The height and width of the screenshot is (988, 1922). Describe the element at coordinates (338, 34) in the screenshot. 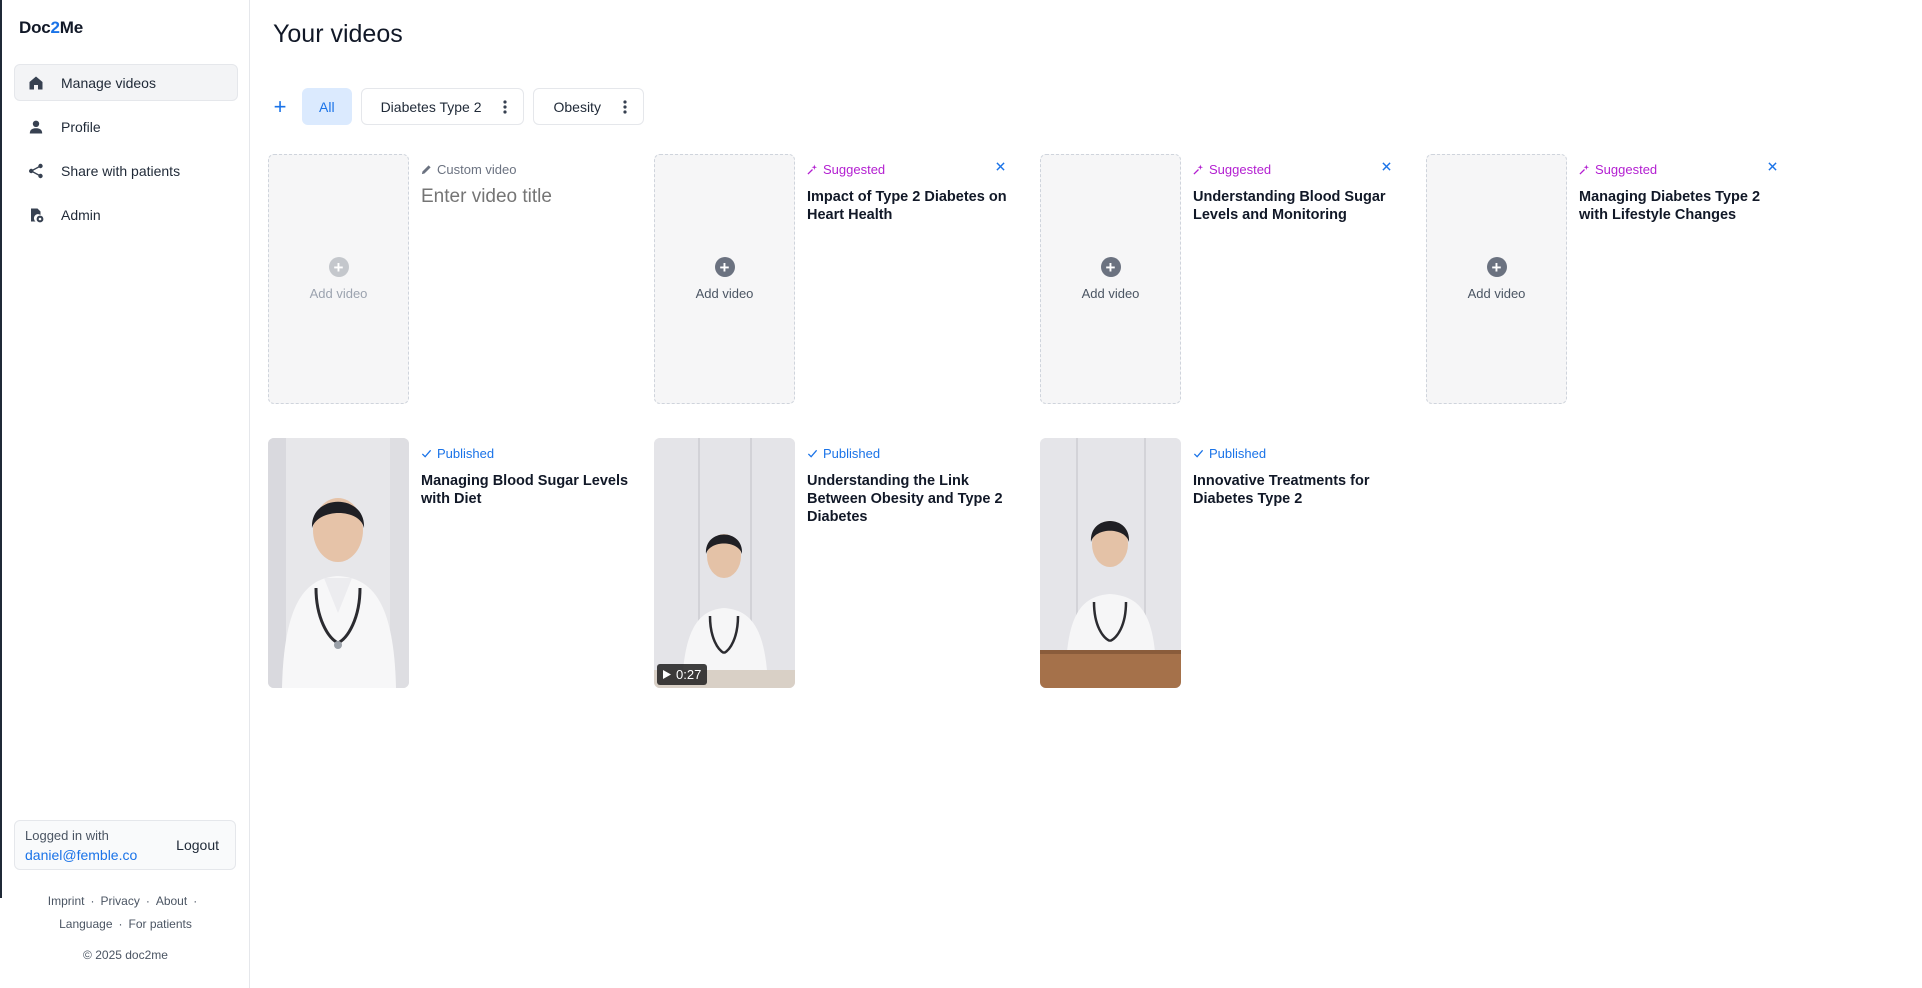

I see `page-title: Your videos` at that location.